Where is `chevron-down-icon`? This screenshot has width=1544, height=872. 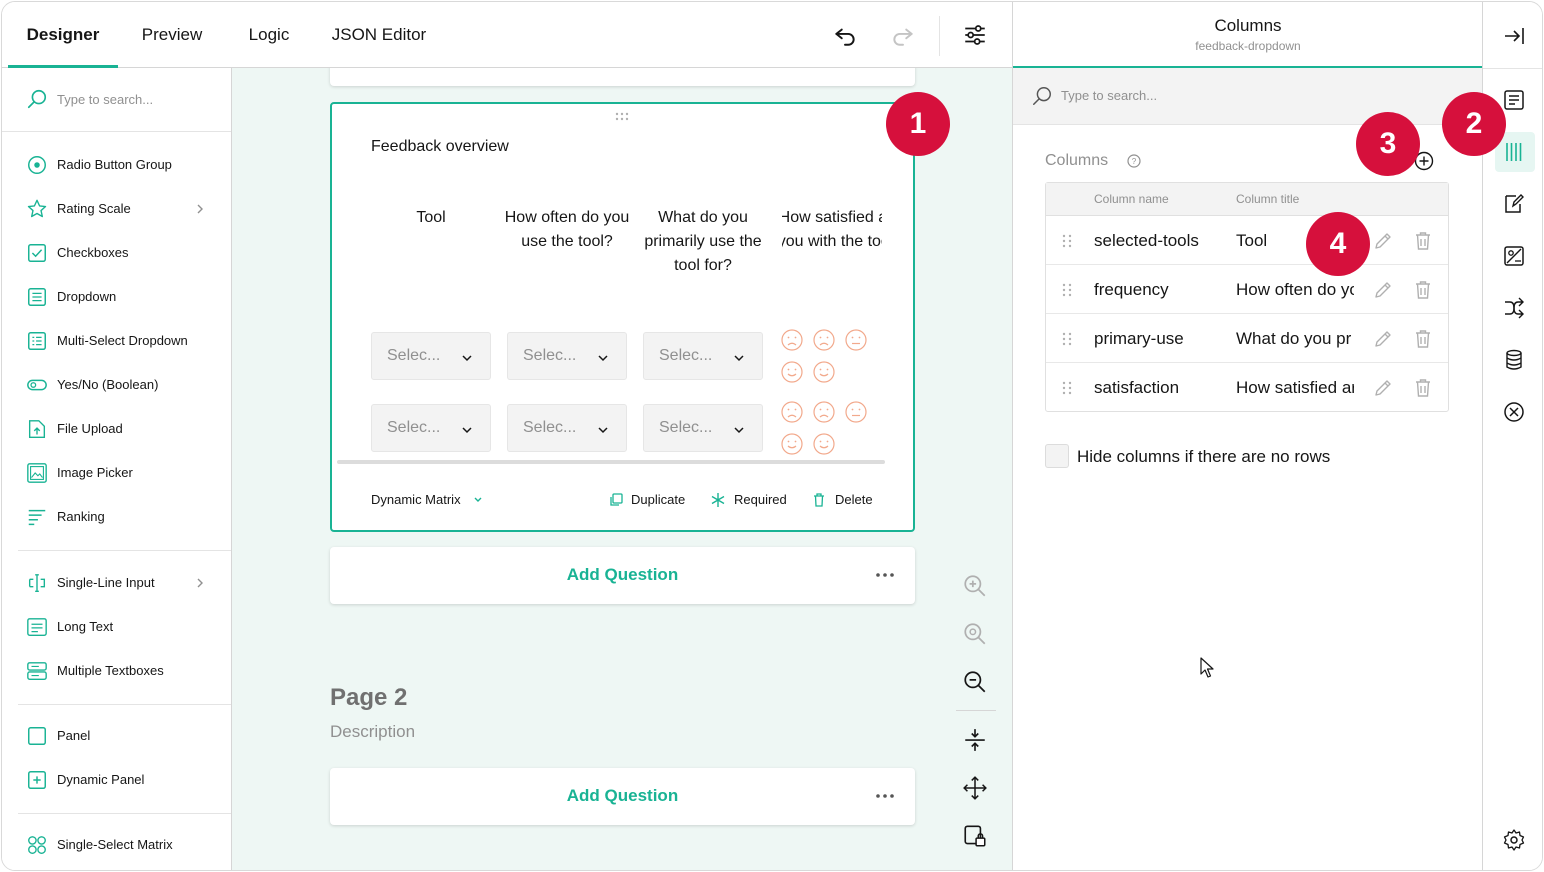 chevron-down-icon is located at coordinates (478, 500).